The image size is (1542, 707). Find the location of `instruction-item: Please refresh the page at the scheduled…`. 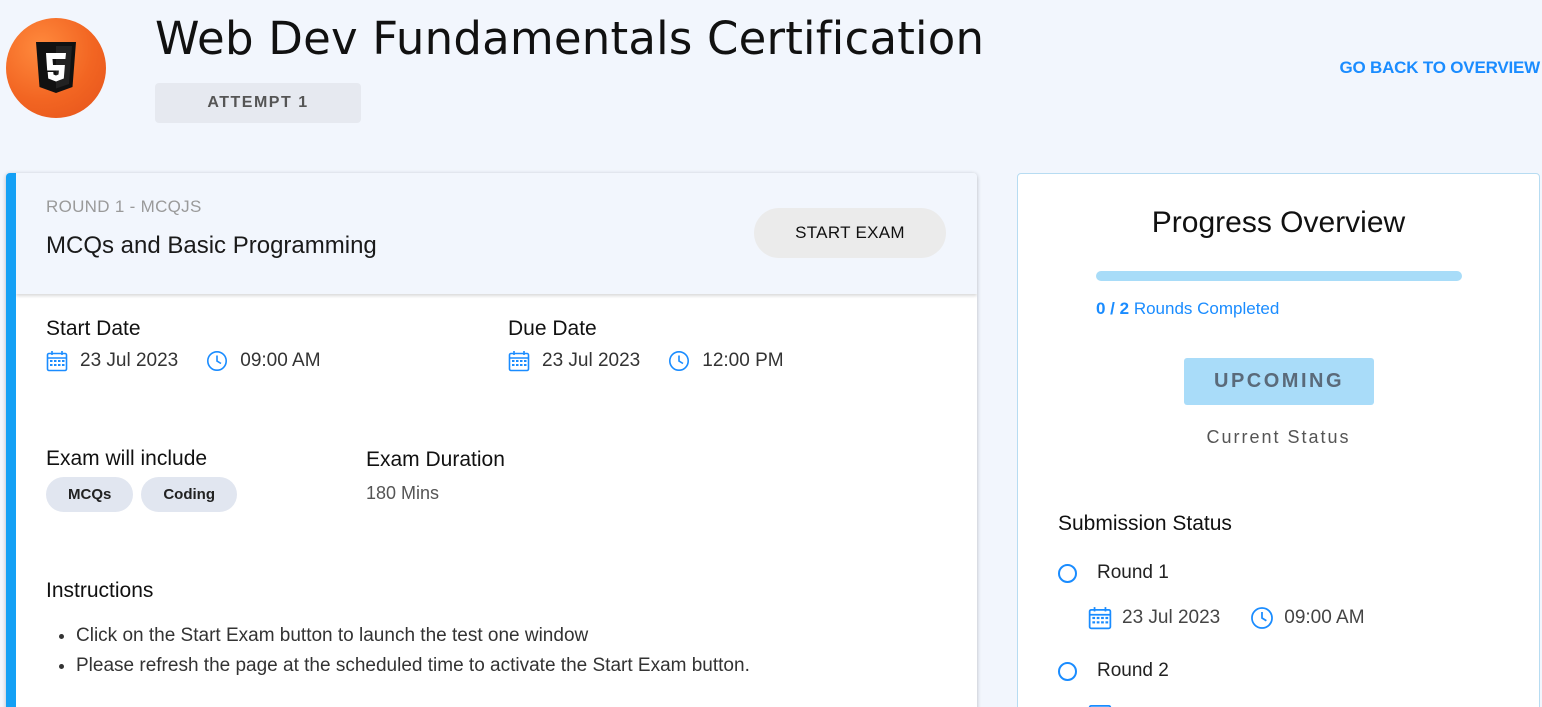

instruction-item: Please refresh the page at the scheduled… is located at coordinates (413, 666).